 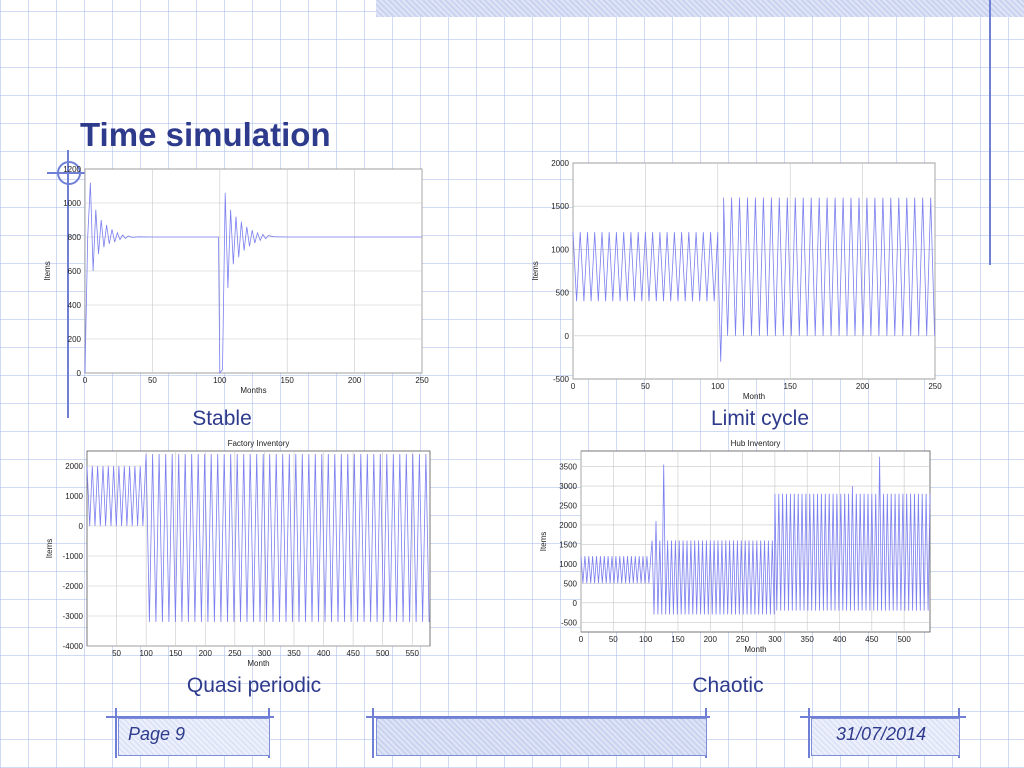 I want to click on y-tick-label: 3500, so click(x=568, y=467).